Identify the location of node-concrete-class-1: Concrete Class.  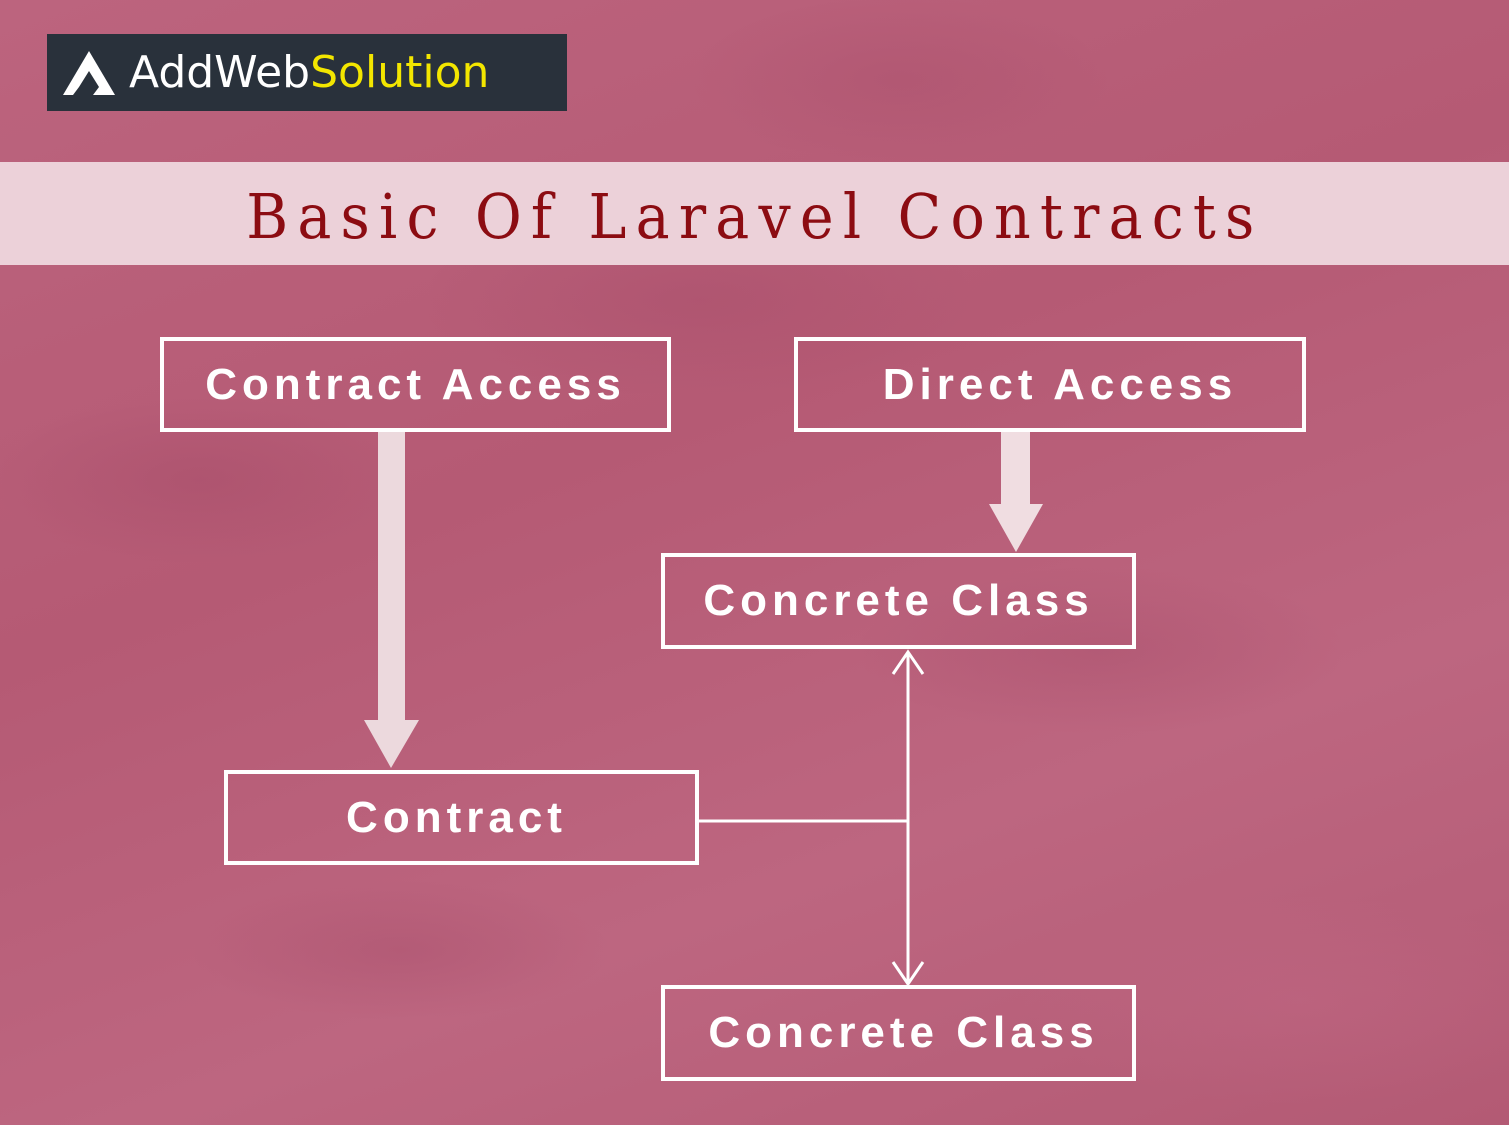
(898, 601).